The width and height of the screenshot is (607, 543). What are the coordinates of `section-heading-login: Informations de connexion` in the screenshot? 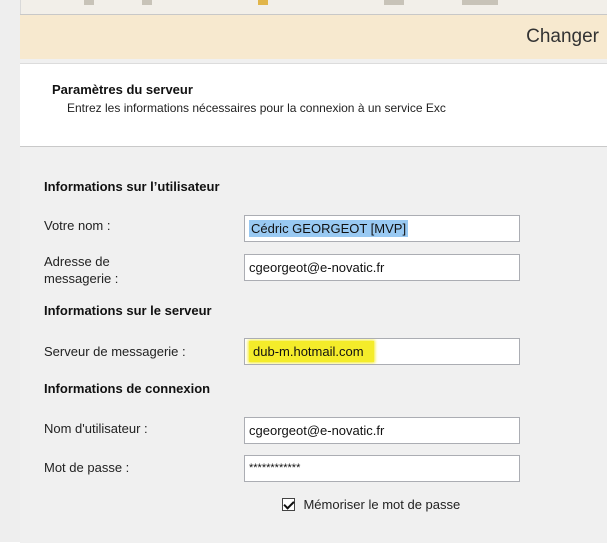 It's located at (127, 388).